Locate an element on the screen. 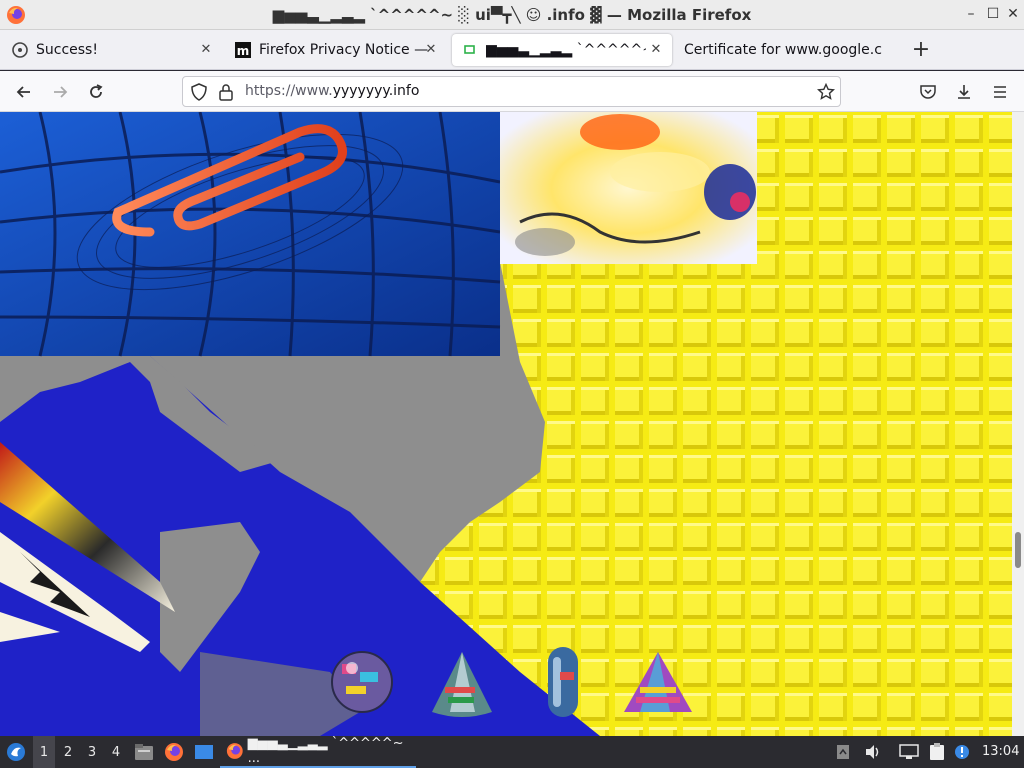 Image resolution: width=1024 pixels, height=768 pixels. tray-arrow-button is located at coordinates (843, 752).